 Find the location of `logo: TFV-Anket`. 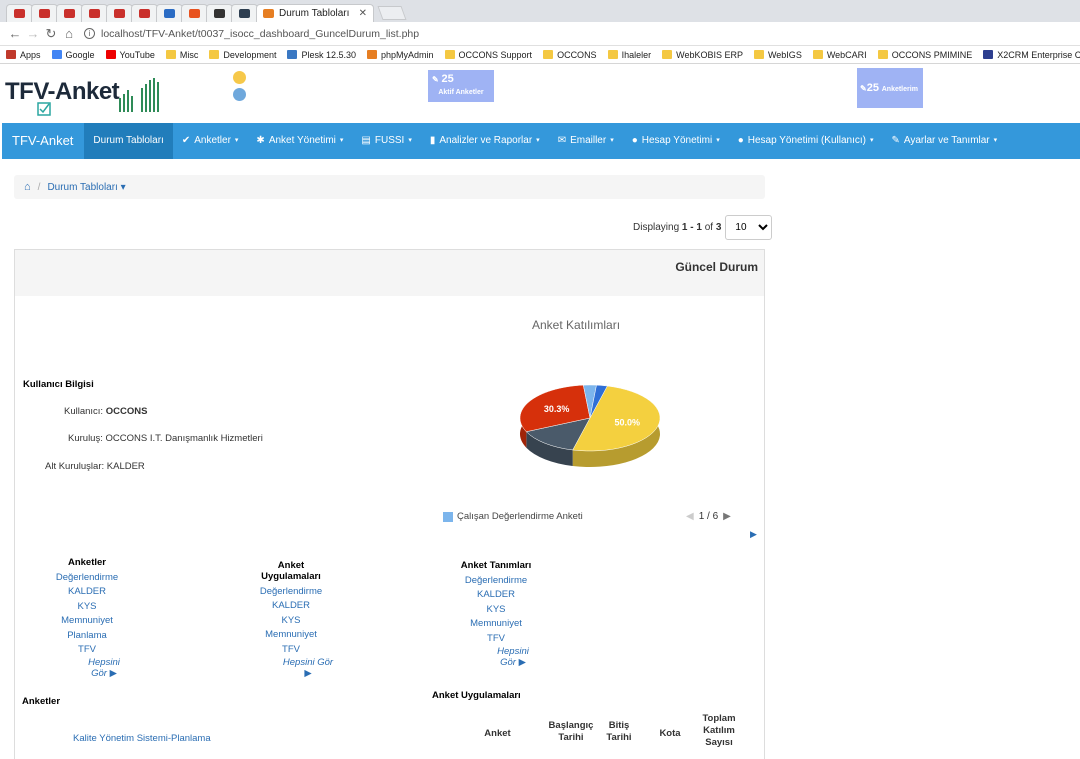

logo: TFV-Anket is located at coordinates (85, 94).